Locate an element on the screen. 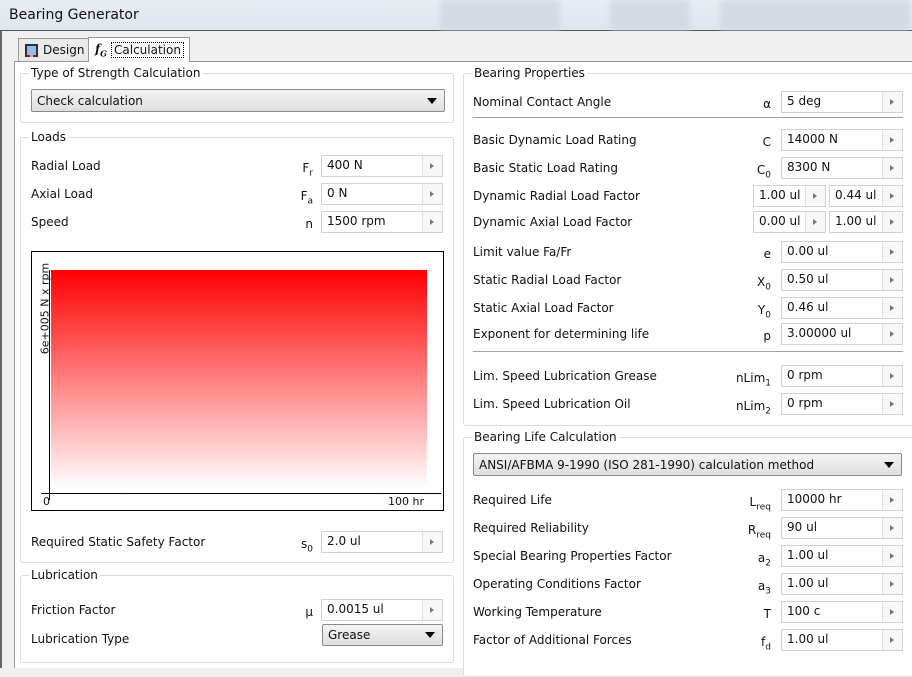 This screenshot has height=677, width=912. lim-speed-lubrication-grease-input: 0 rpm is located at coordinates (842, 376).